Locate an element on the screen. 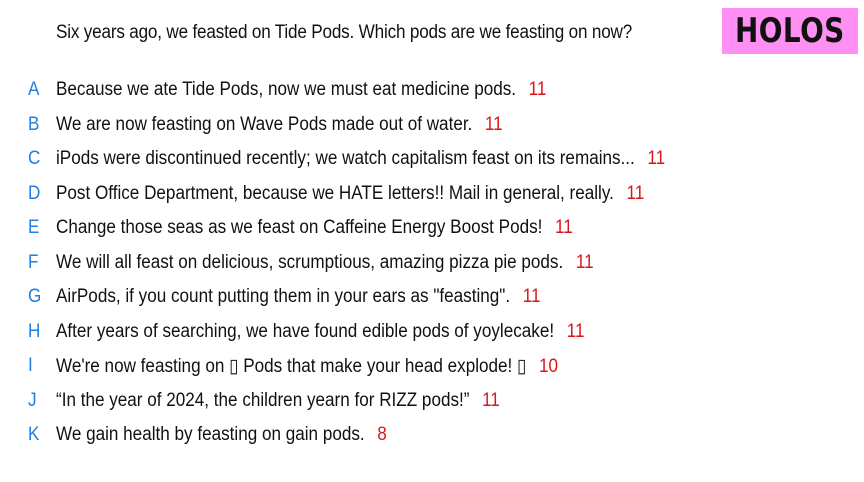  answer-text: We gain health by feasting on gain pods. is located at coordinates (210, 435).